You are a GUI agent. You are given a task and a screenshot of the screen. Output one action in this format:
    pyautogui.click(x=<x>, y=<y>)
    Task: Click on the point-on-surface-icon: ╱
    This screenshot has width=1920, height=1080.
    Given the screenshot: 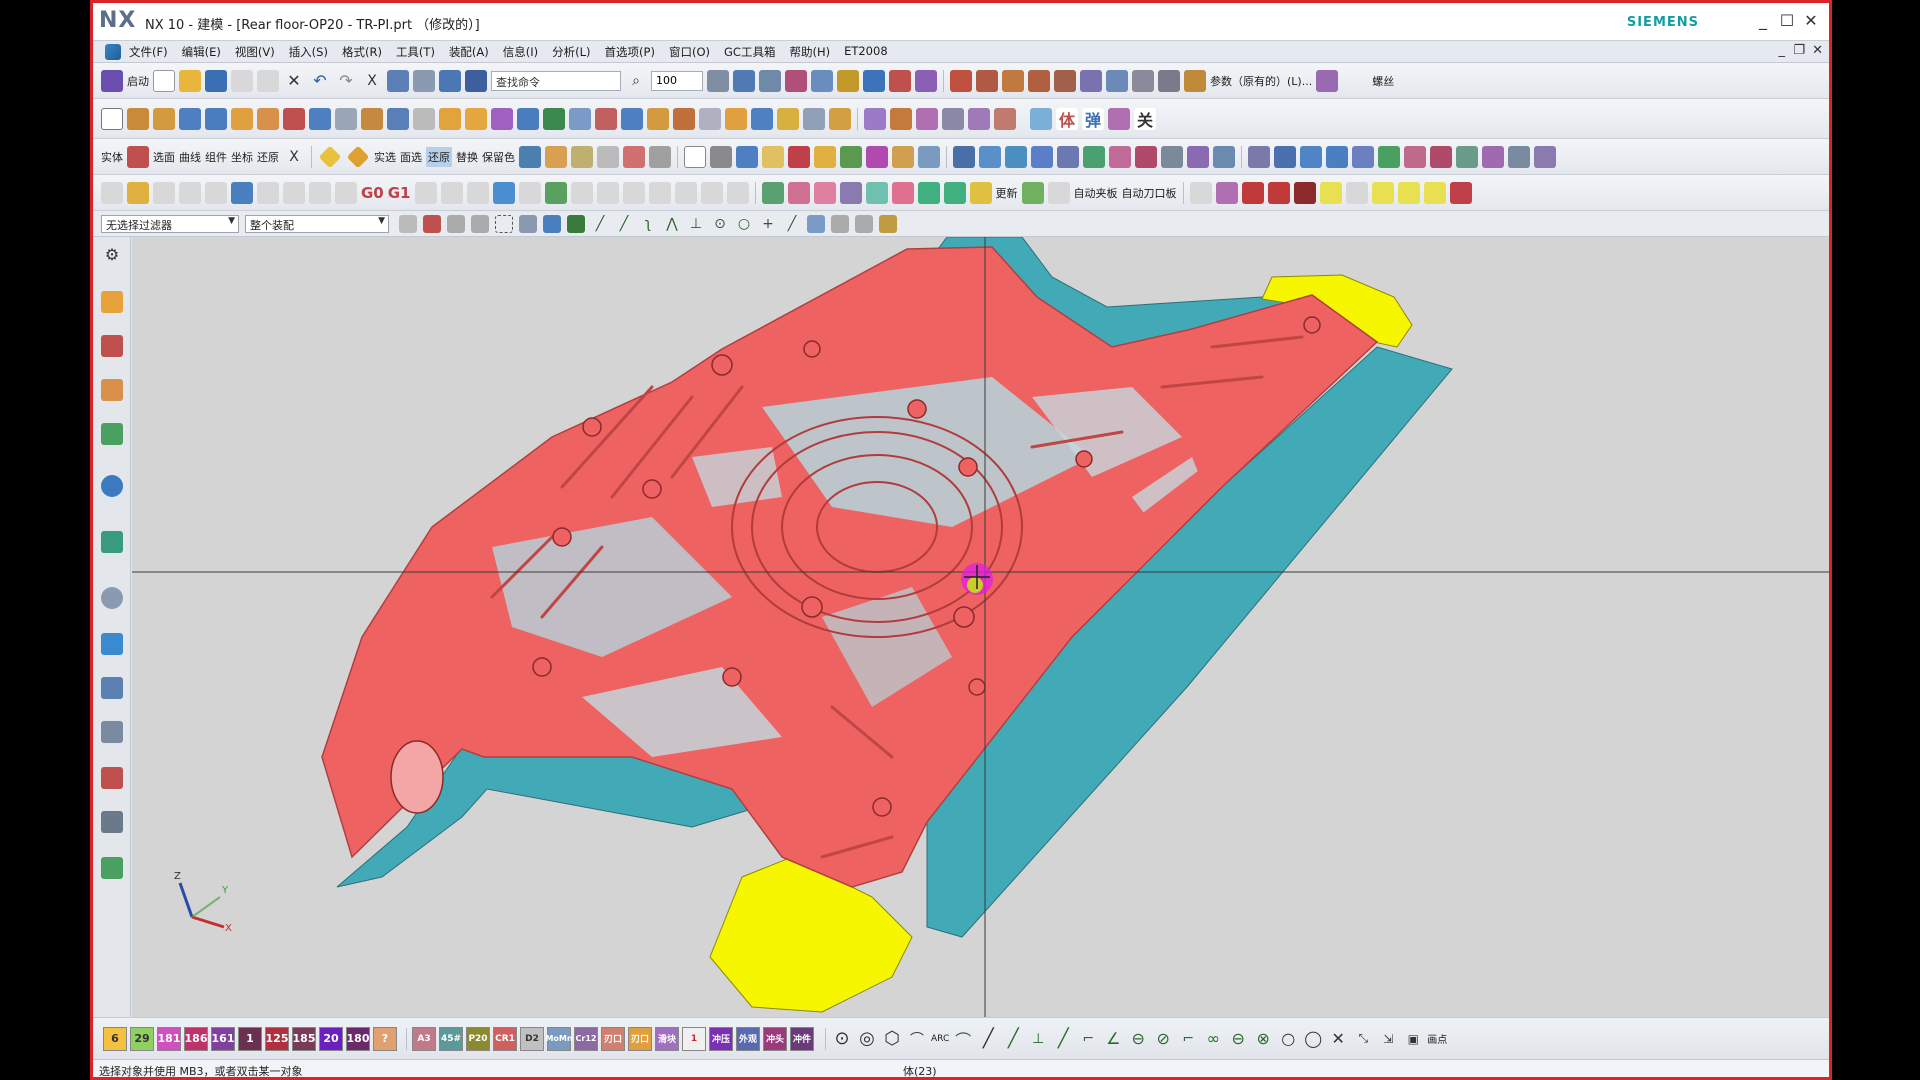 What is the action you would take?
    pyautogui.click(x=792, y=224)
    